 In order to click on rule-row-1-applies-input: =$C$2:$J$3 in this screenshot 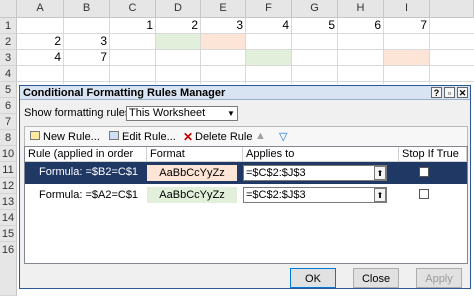, I will do `click(315, 173)`.